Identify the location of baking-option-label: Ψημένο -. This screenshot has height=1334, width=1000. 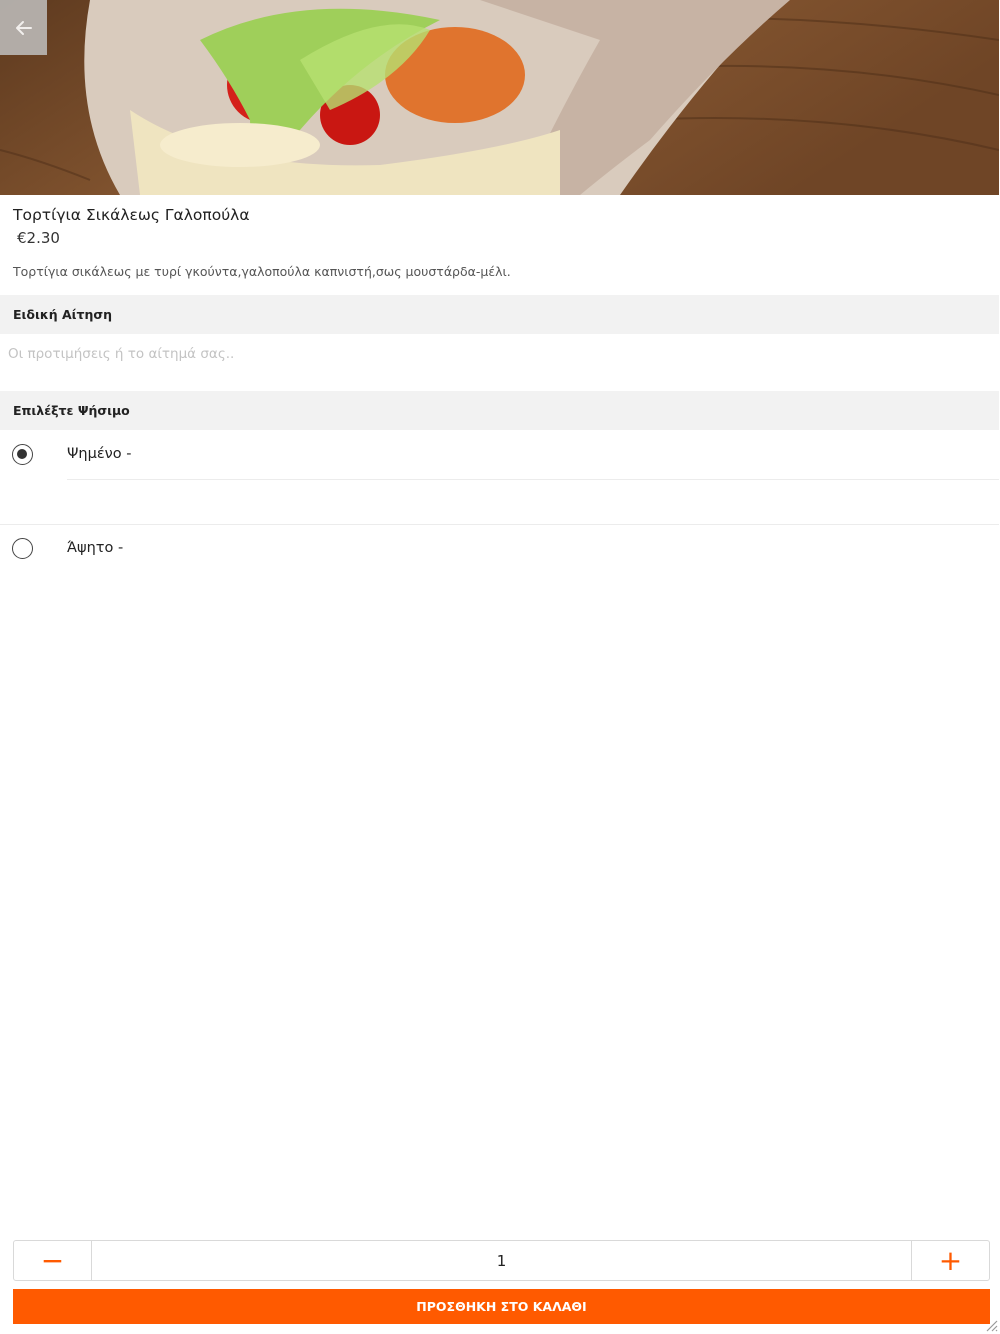
(99, 454).